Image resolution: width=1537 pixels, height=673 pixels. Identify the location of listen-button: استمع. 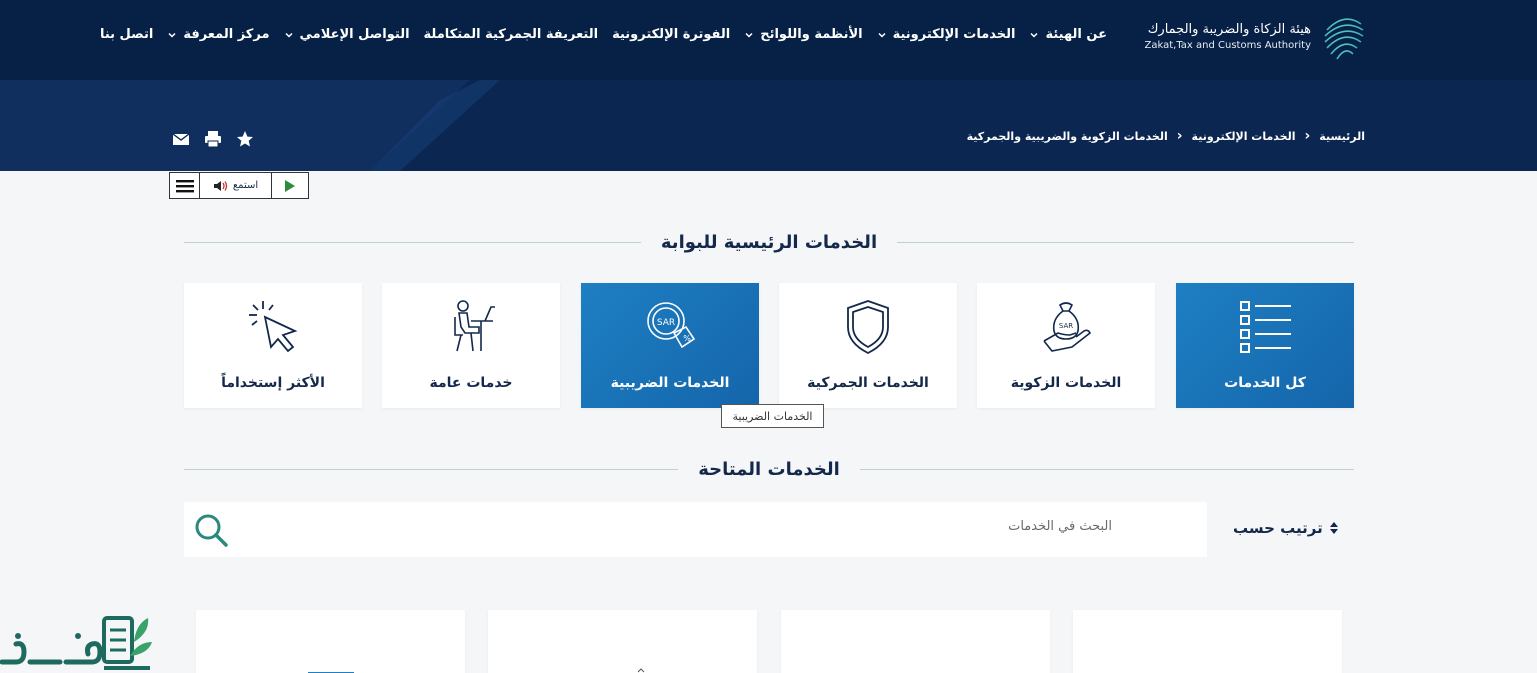
(236, 185).